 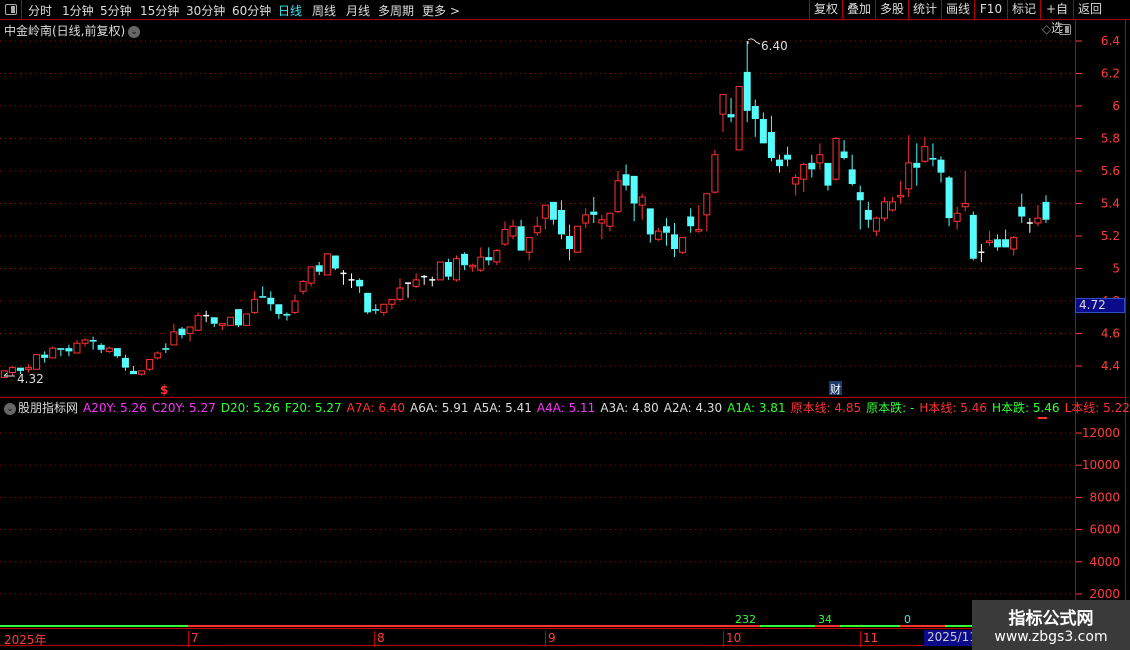 What do you see at coordinates (1101, 433) in the screenshot?
I see `volume-tick-label: 12000` at bounding box center [1101, 433].